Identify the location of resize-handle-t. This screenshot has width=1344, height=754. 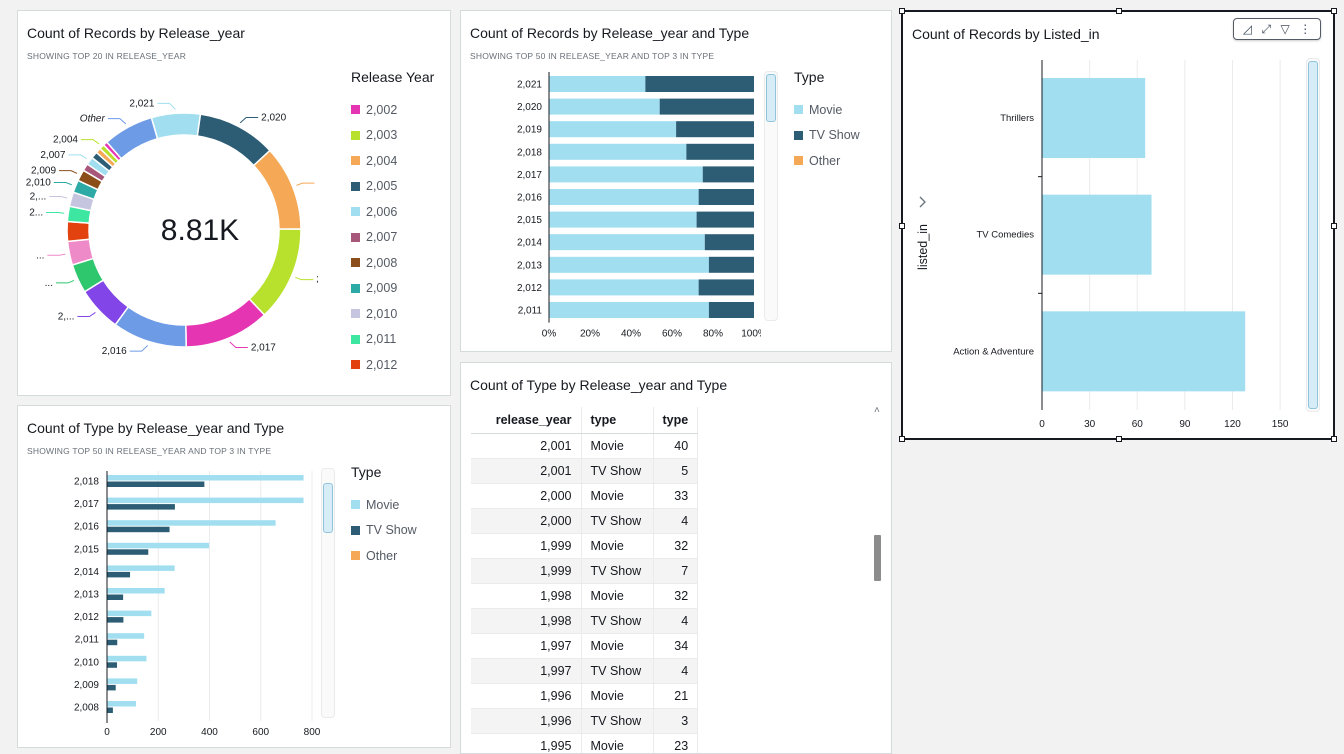
(1119, 11).